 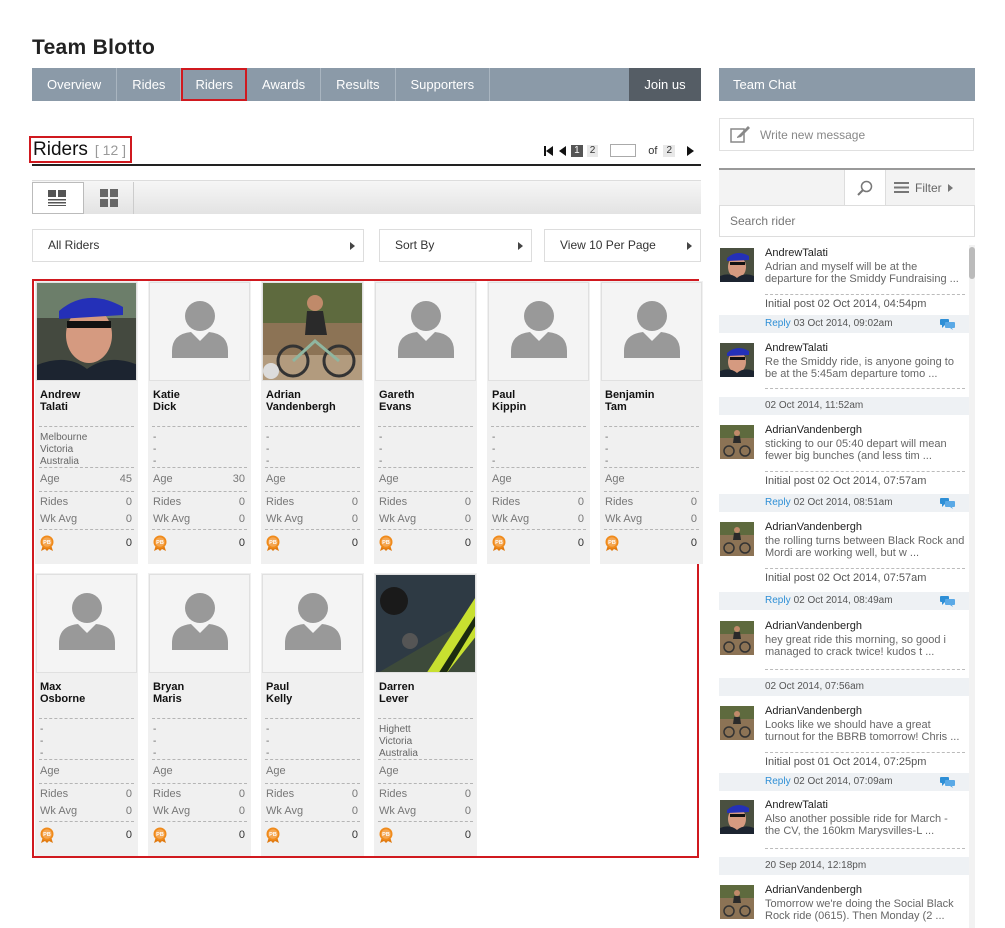 What do you see at coordinates (58, 198) in the screenshot?
I see `list-view-button` at bounding box center [58, 198].